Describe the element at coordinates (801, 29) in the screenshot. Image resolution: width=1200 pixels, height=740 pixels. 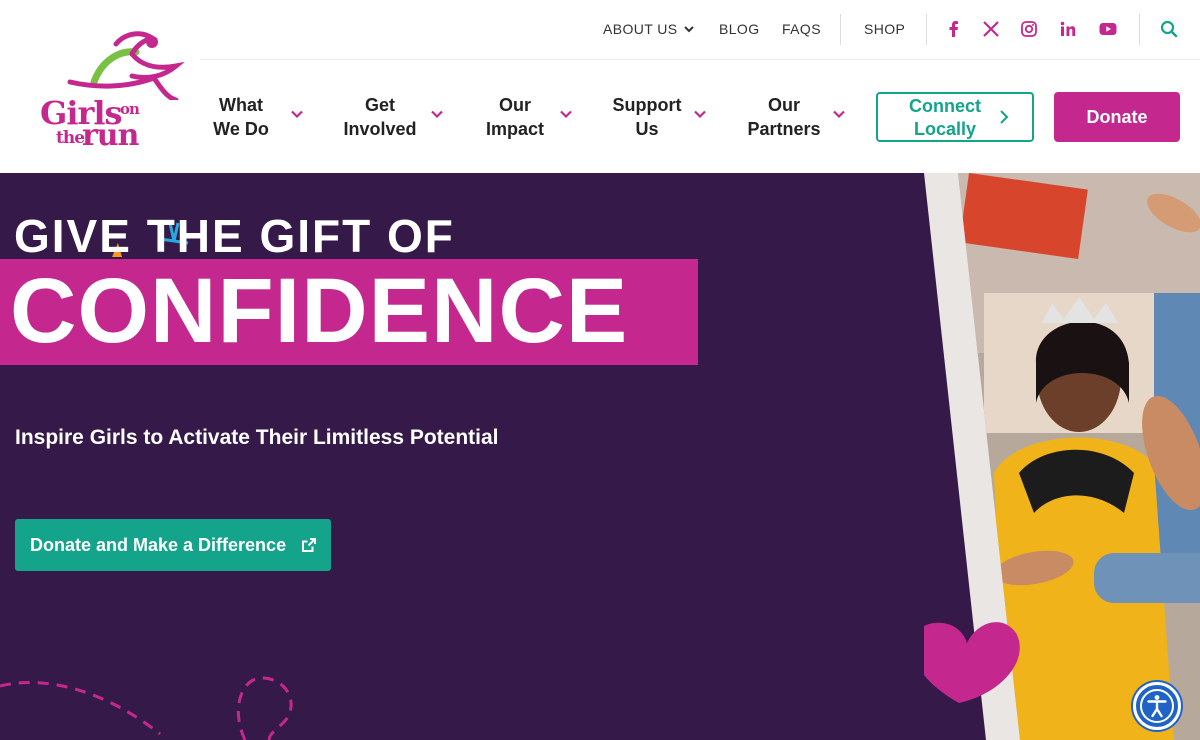
I see `faqs-link: FAQS` at that location.